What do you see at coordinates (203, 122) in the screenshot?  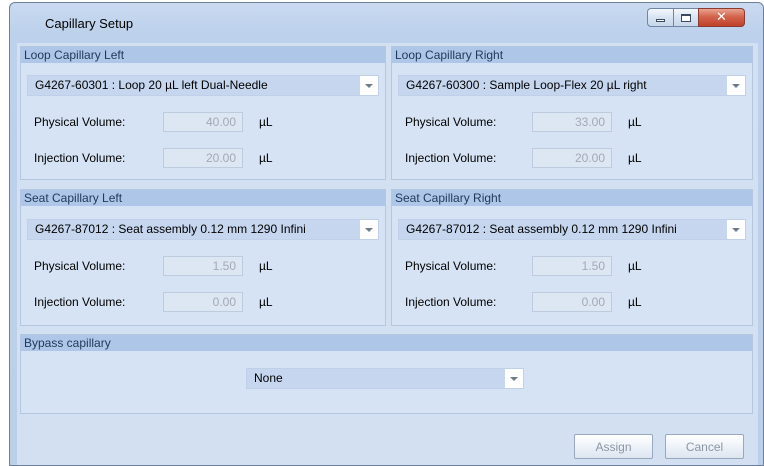 I see `physical-volume-field: 40.00` at bounding box center [203, 122].